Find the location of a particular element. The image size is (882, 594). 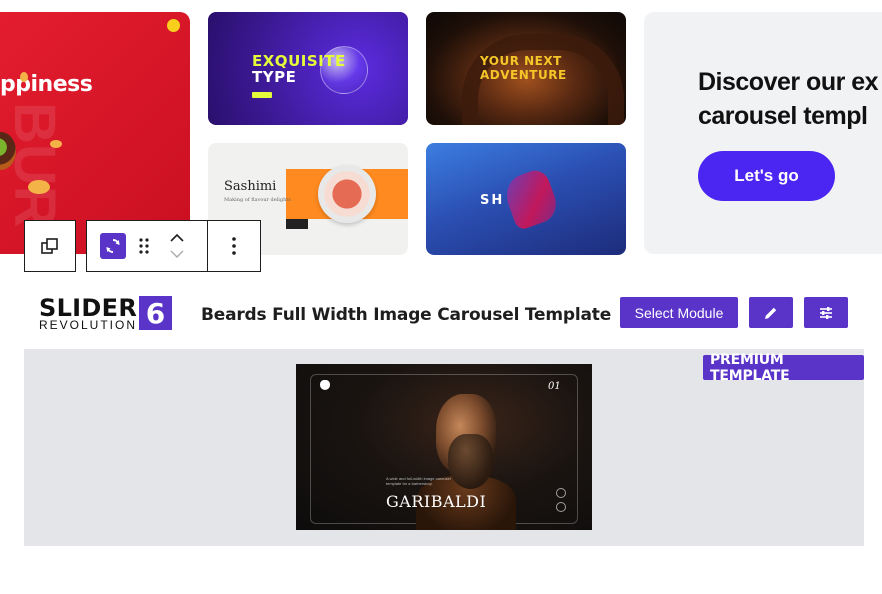

discover-card: Discover our ex carousel templ Let's go is located at coordinates (763, 133).